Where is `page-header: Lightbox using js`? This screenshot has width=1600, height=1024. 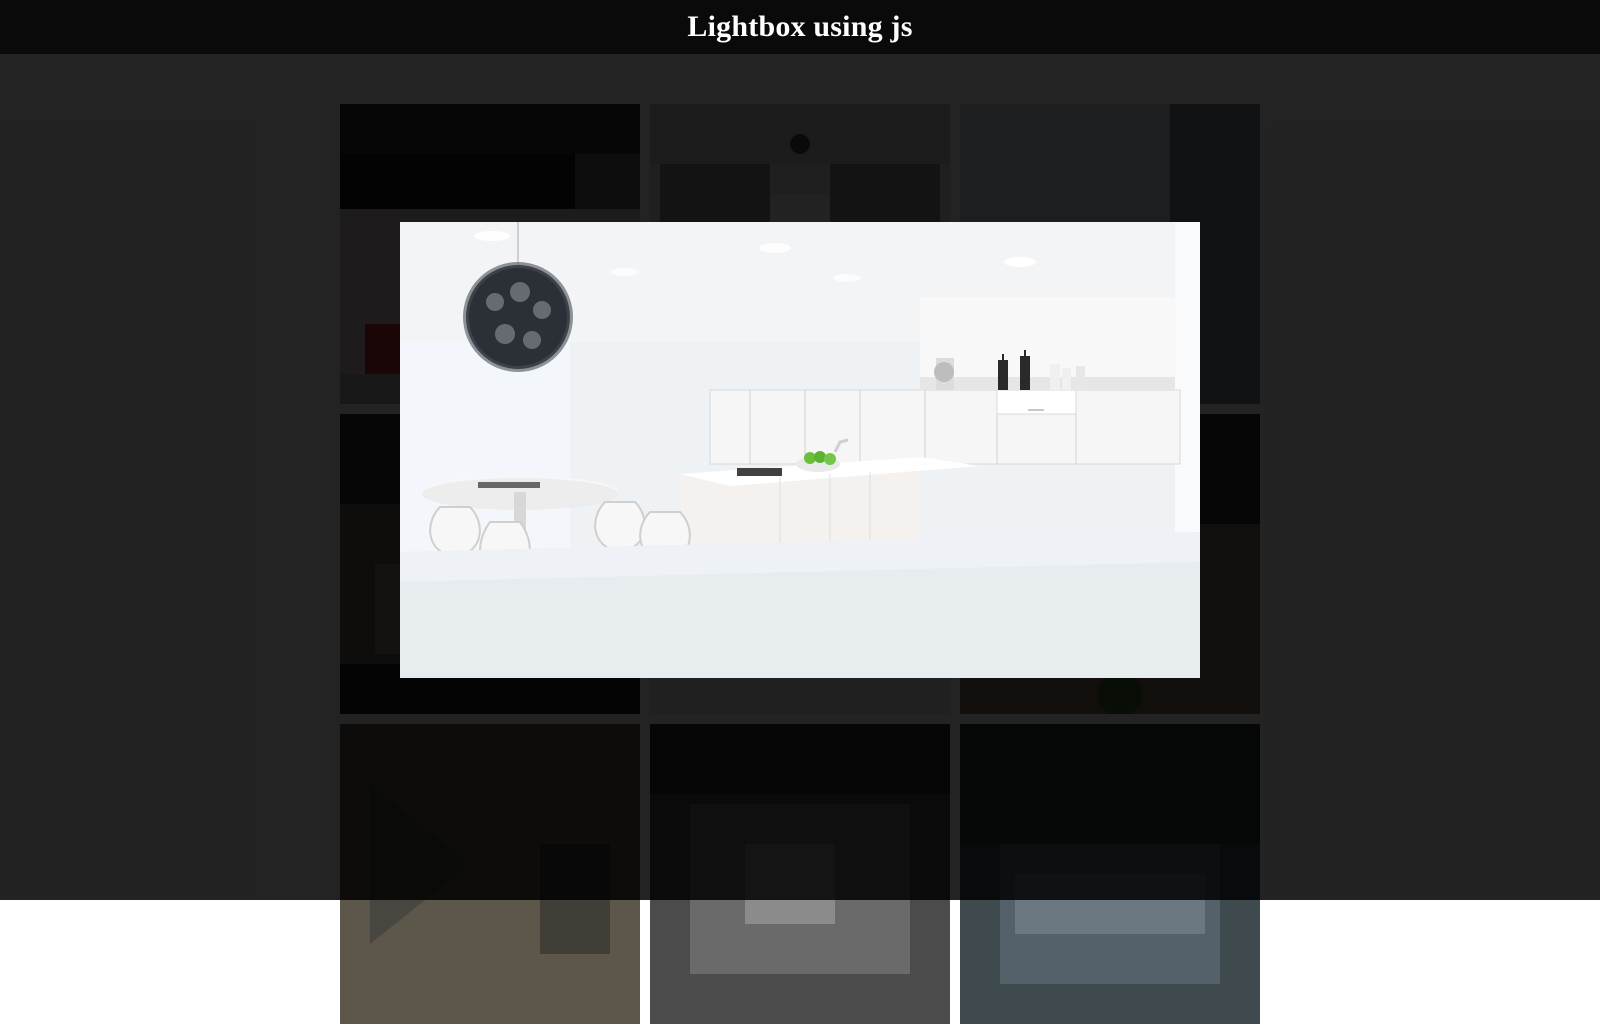 page-header: Lightbox using js is located at coordinates (800, 27).